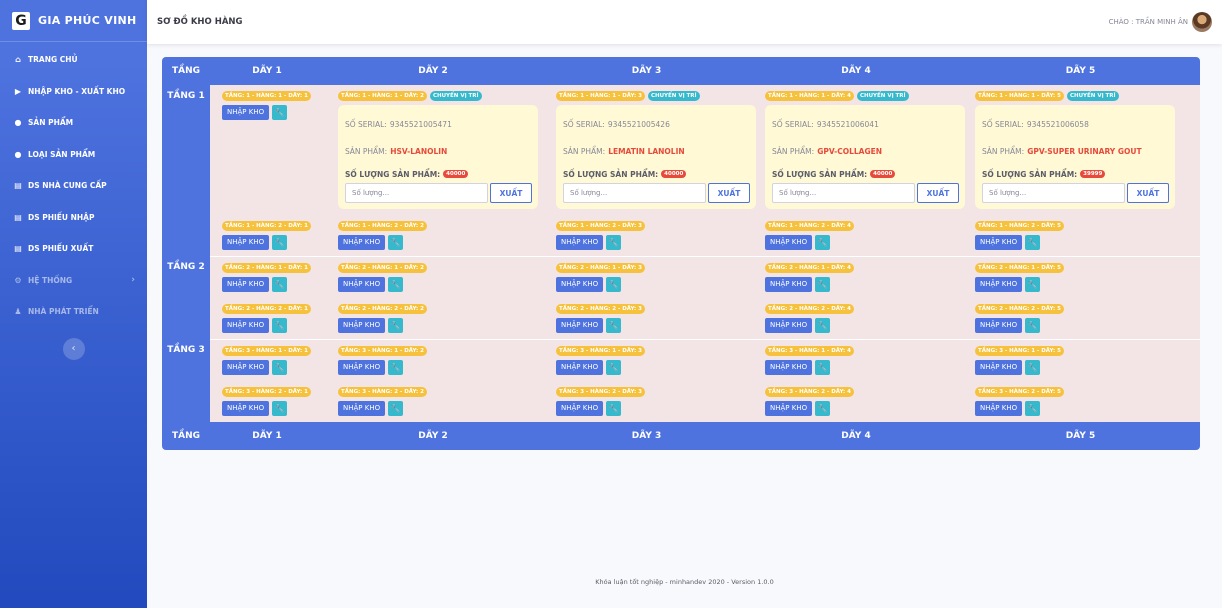 This screenshot has width=1222, height=608. Describe the element at coordinates (73, 155) in the screenshot. I see `sidebar-item: ● LOẠI SẢN PHẨM` at that location.